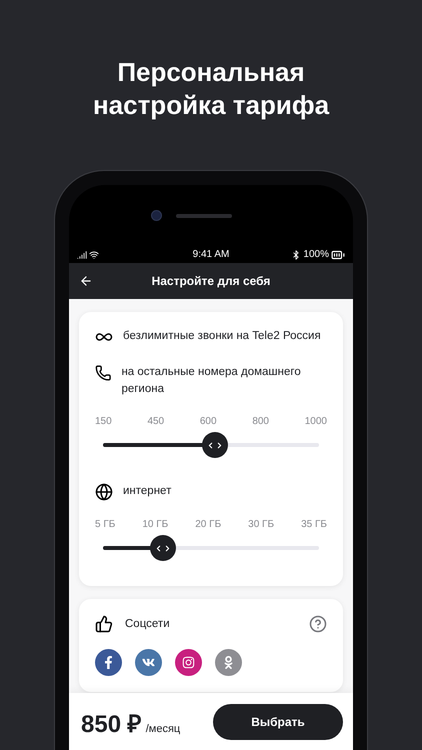 This screenshot has height=750, width=422. Describe the element at coordinates (260, 421) in the screenshot. I see `tick-label: 800` at that location.